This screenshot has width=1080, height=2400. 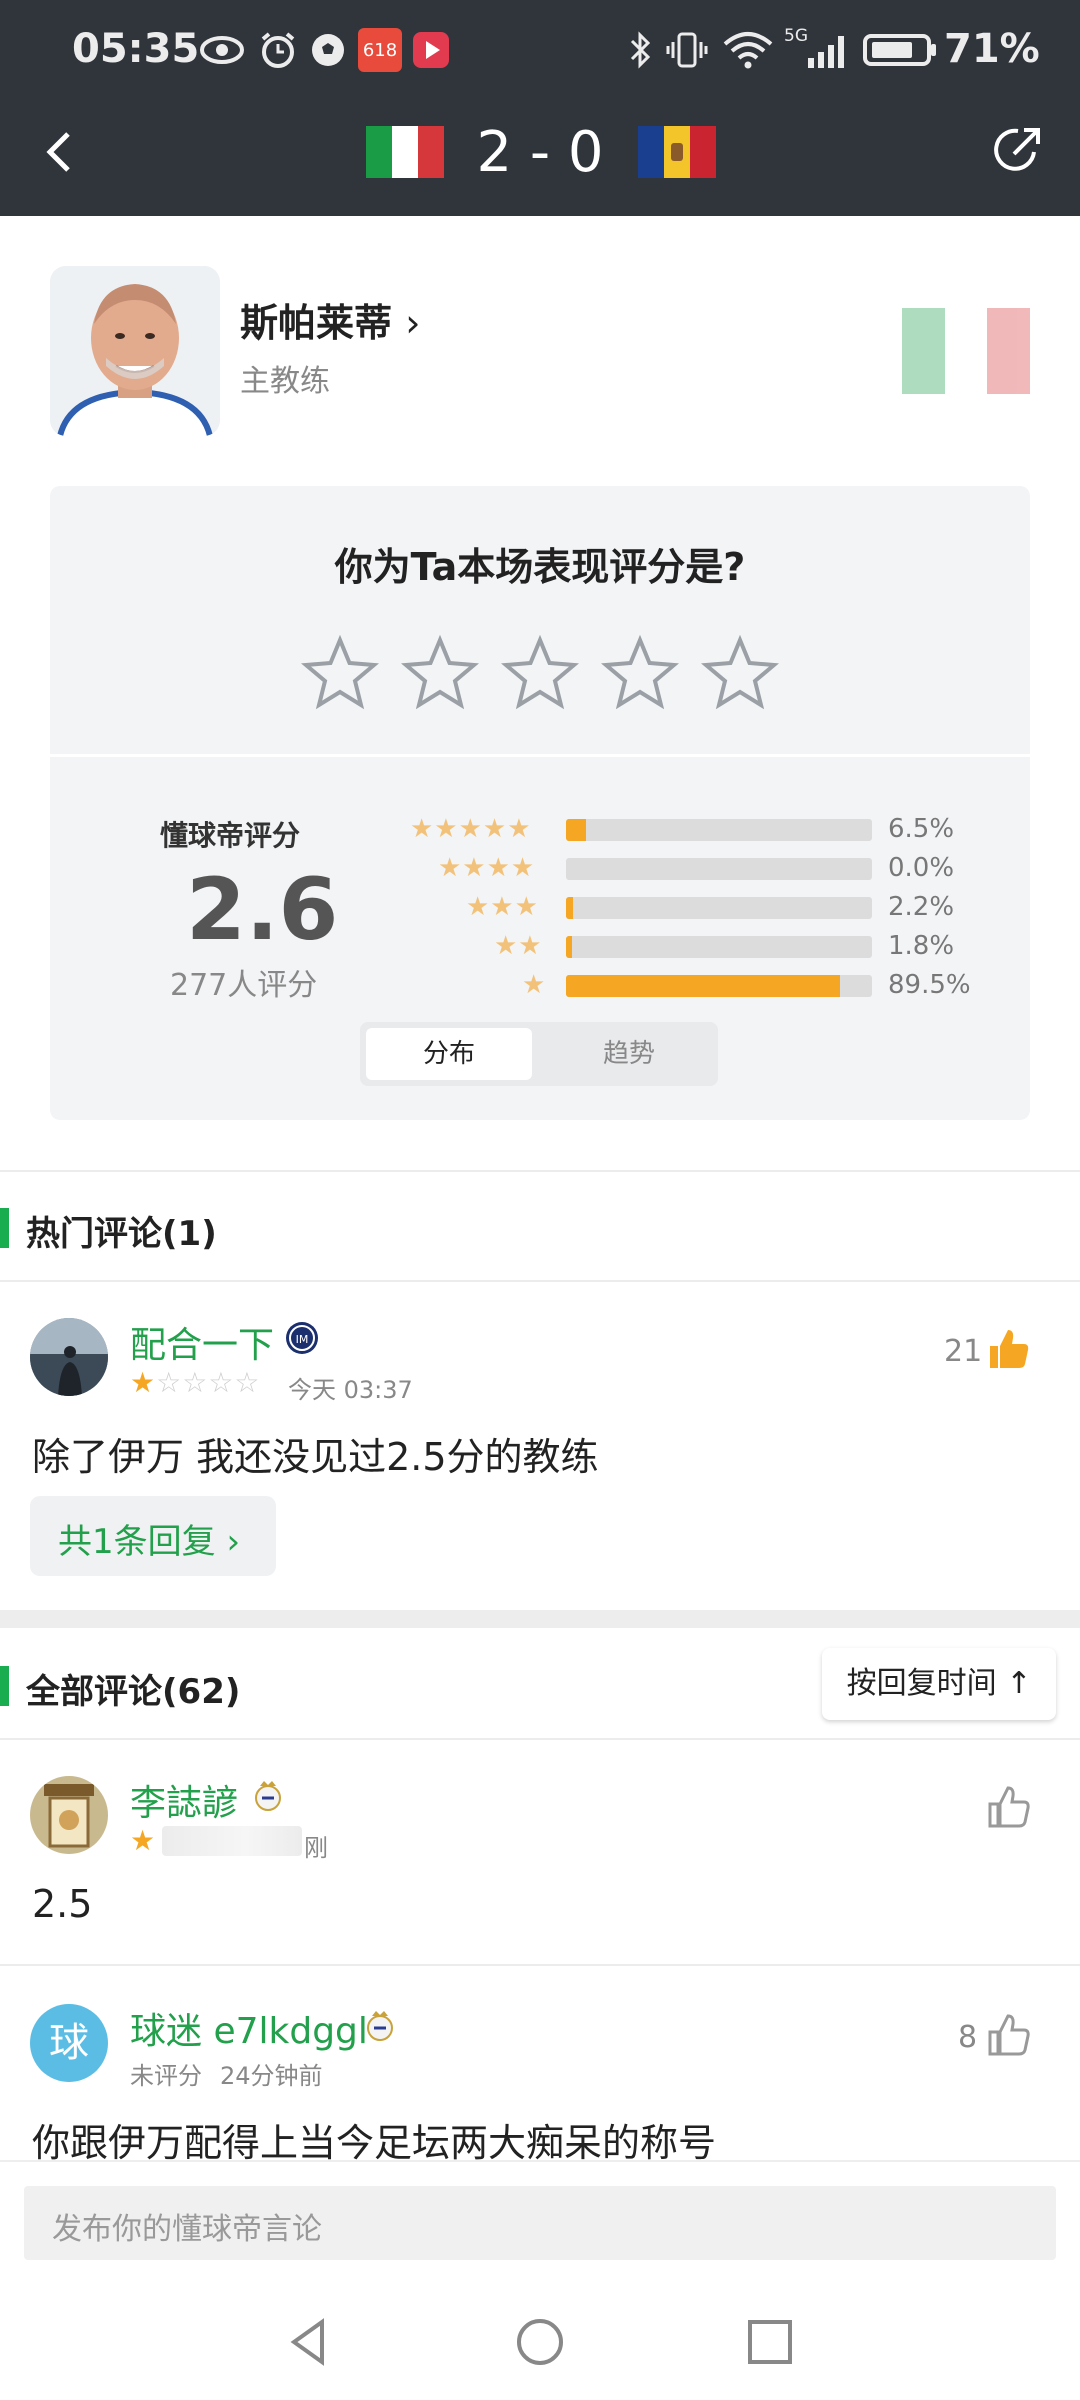 What do you see at coordinates (310, 2342) in the screenshot?
I see `nav-back-icon` at bounding box center [310, 2342].